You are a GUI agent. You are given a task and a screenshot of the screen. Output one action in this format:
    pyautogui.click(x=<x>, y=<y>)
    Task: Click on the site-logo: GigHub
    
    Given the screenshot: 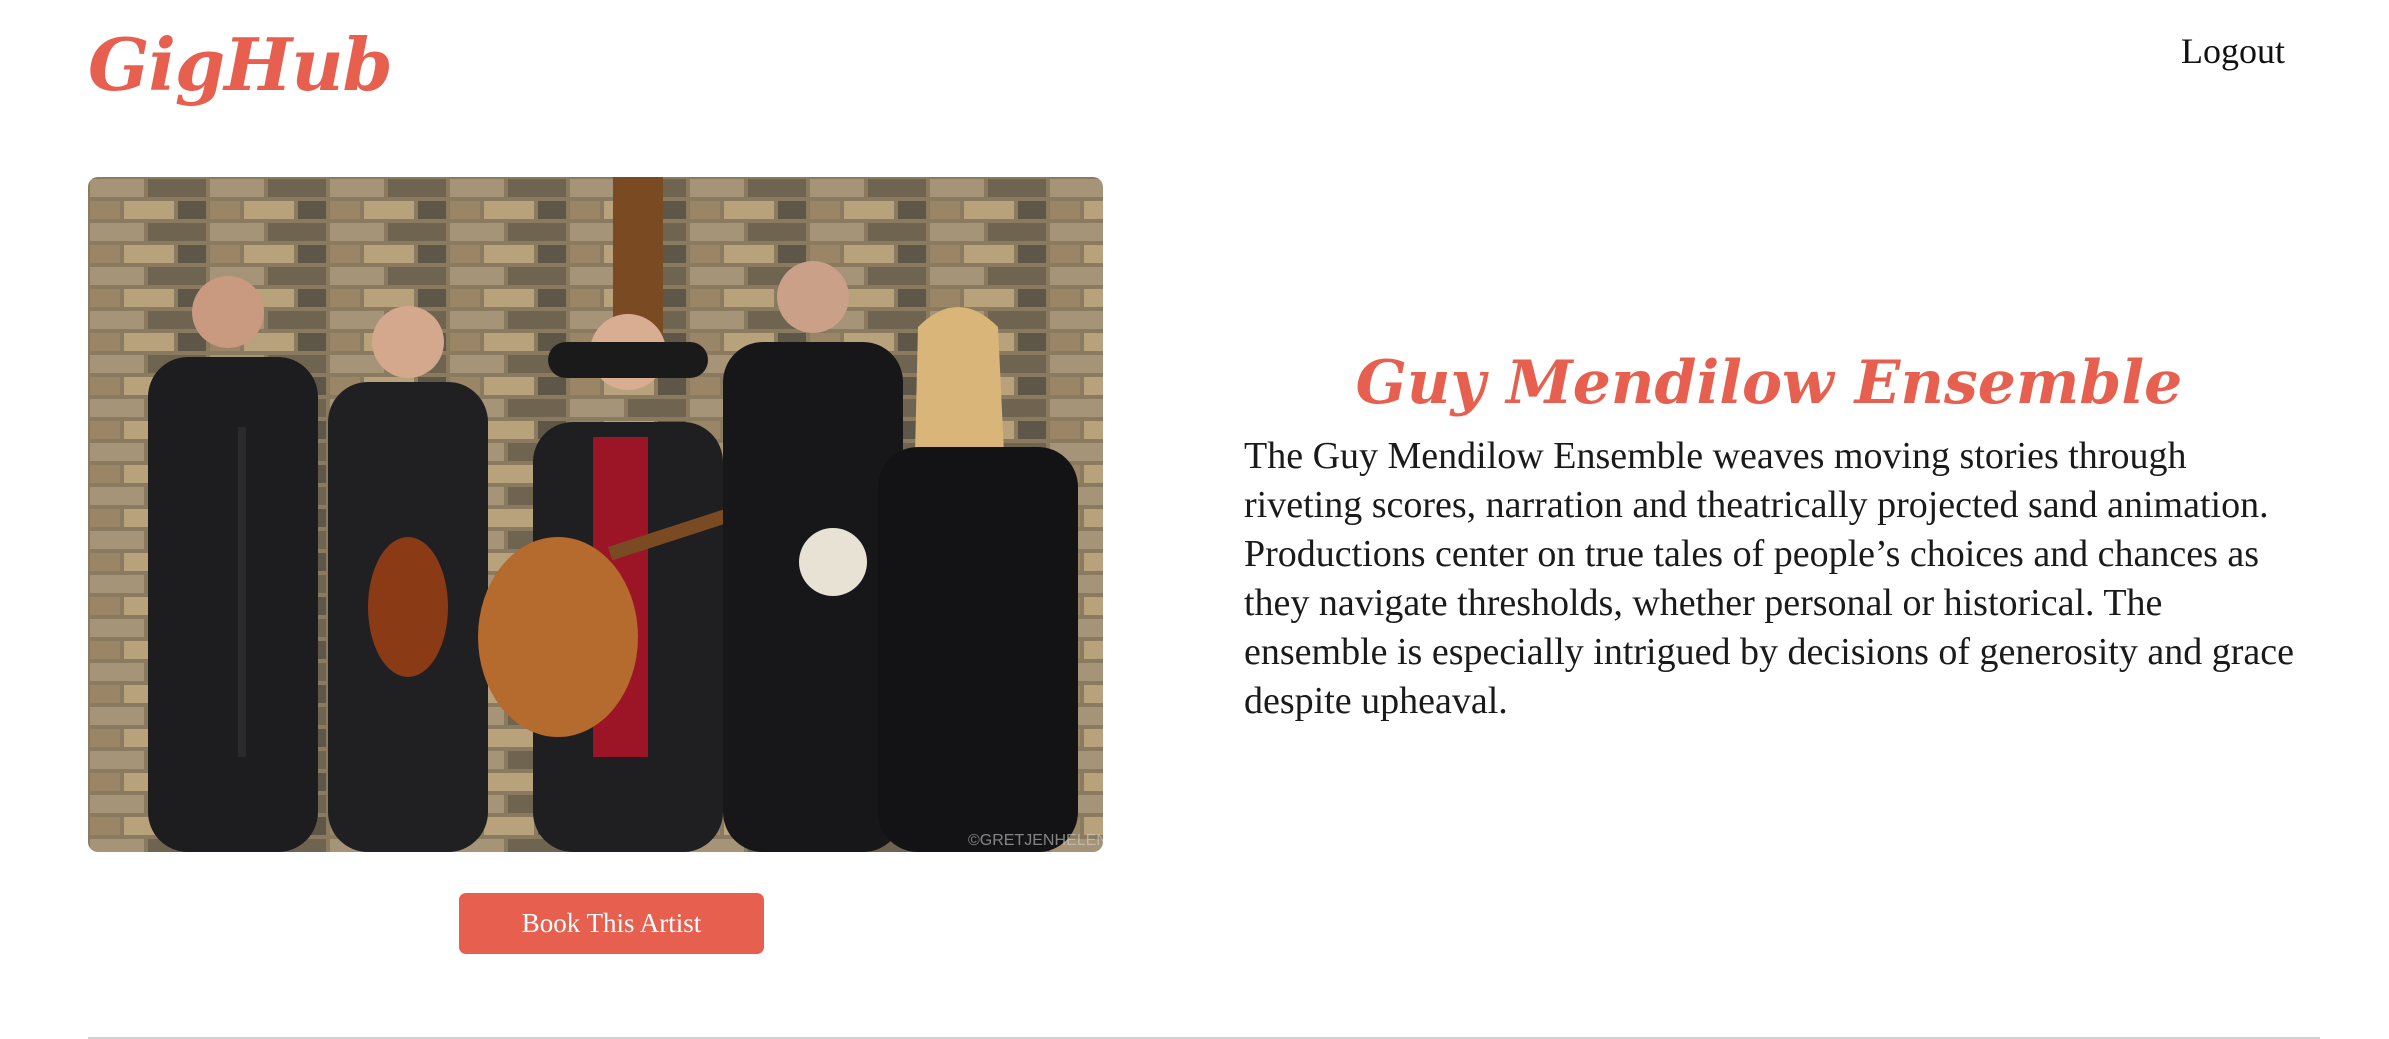 What is the action you would take?
    pyautogui.click(x=240, y=65)
    